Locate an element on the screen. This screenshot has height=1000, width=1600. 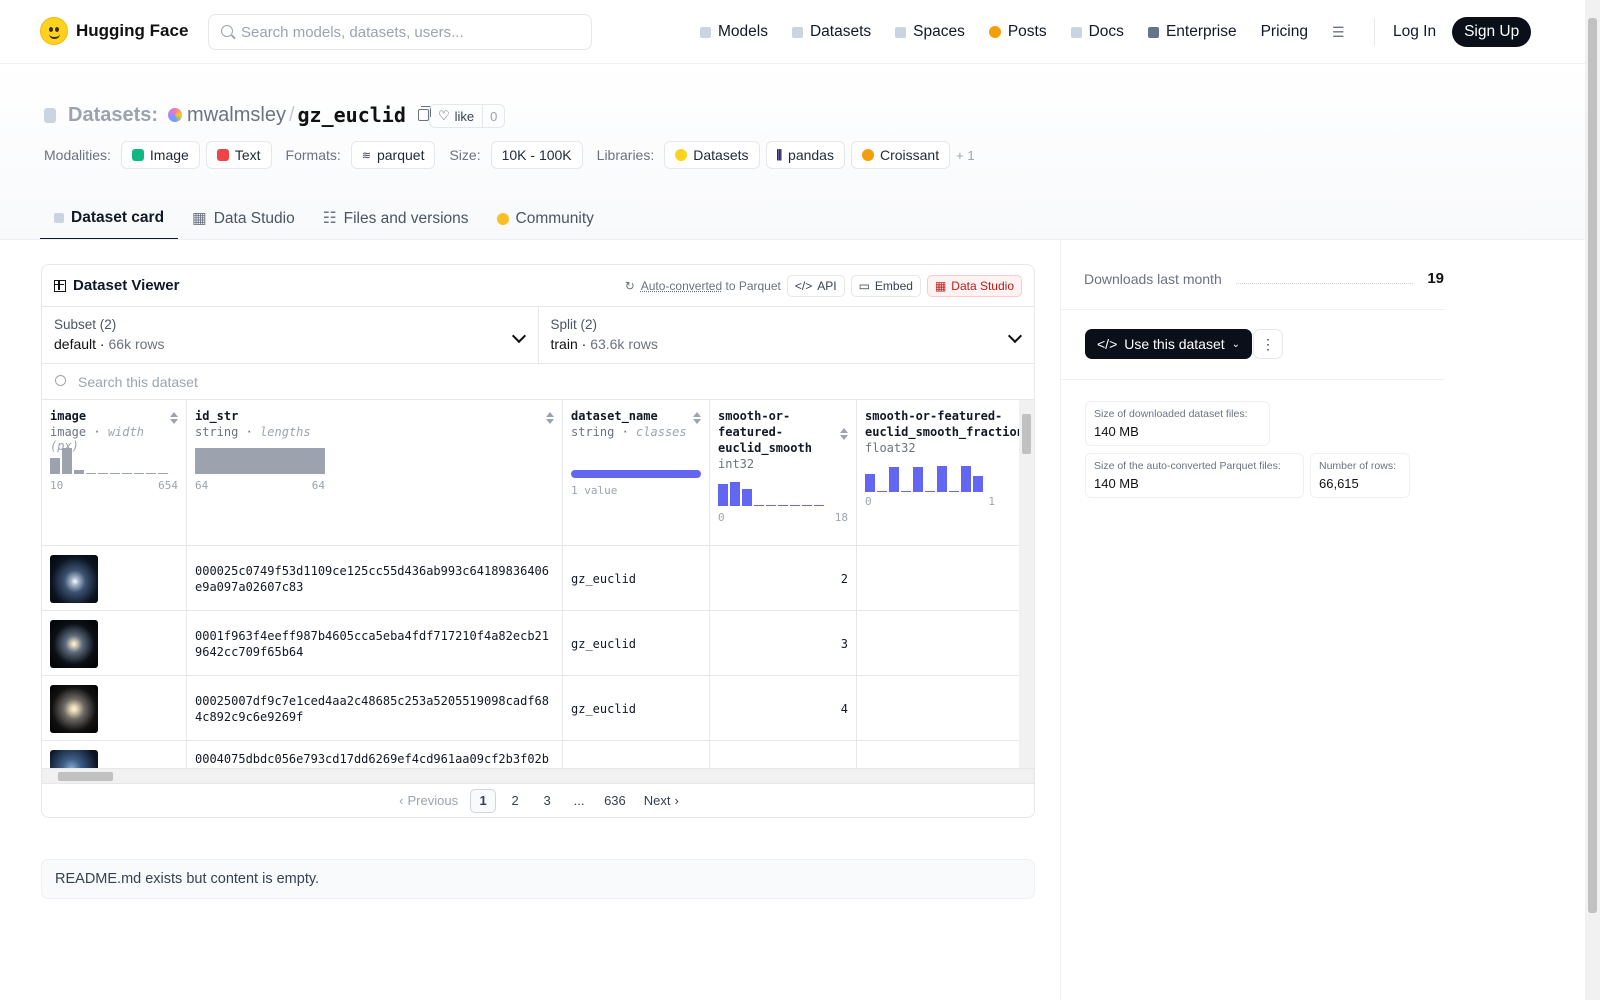
next-page-button: Next › is located at coordinates (661, 801).